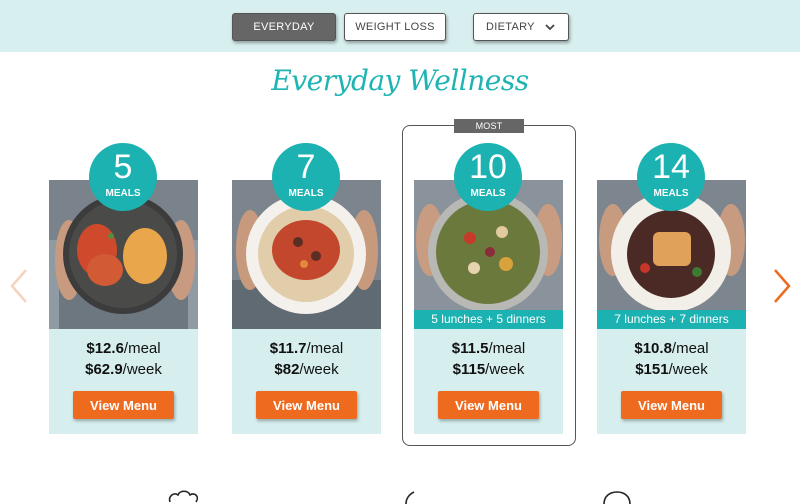  I want to click on plan-card-5: 5 MEALS $12.6/meal $62.9/week View Menu, so click(123, 288).